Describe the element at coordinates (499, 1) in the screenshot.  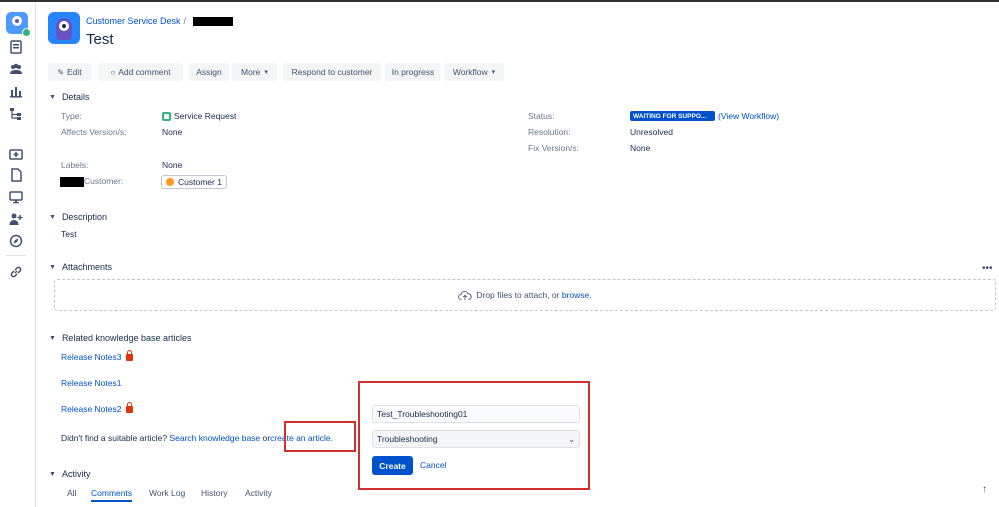
I see `top-border` at that location.